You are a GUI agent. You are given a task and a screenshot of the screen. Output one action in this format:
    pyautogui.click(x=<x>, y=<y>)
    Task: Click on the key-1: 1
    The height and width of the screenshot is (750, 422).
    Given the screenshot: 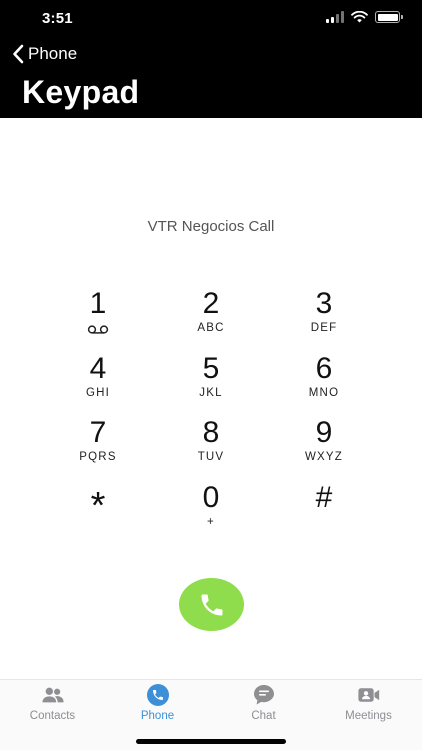 What is the action you would take?
    pyautogui.click(x=98, y=320)
    